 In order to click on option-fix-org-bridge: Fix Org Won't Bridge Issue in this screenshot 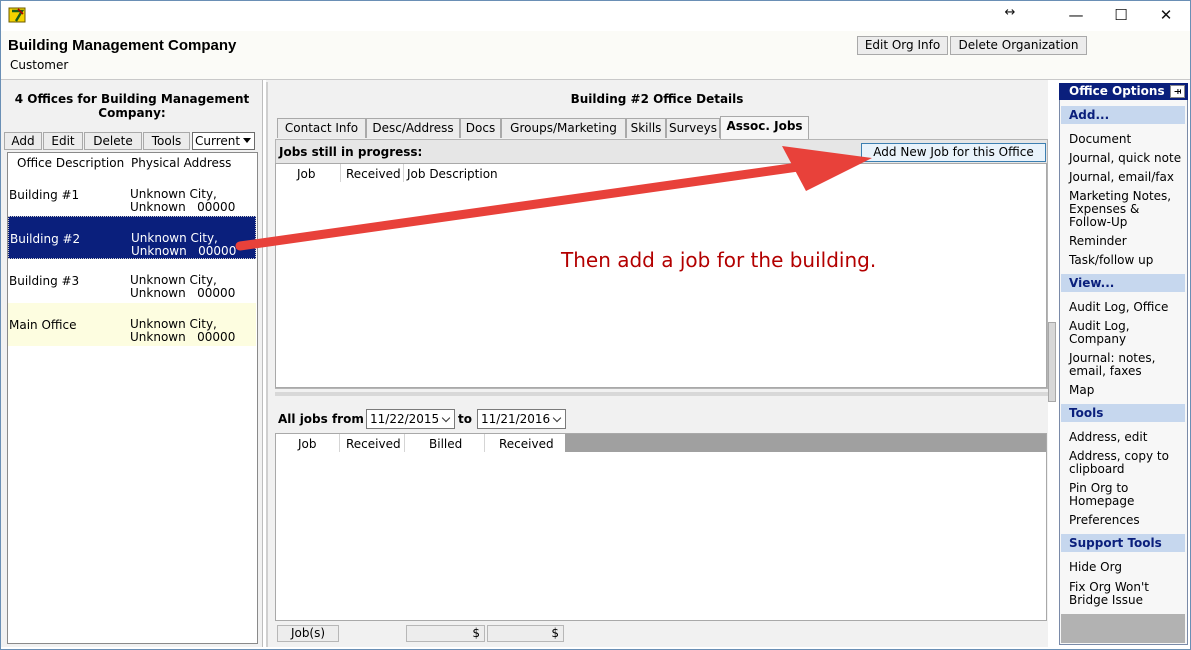, I will do `click(1127, 594)`.